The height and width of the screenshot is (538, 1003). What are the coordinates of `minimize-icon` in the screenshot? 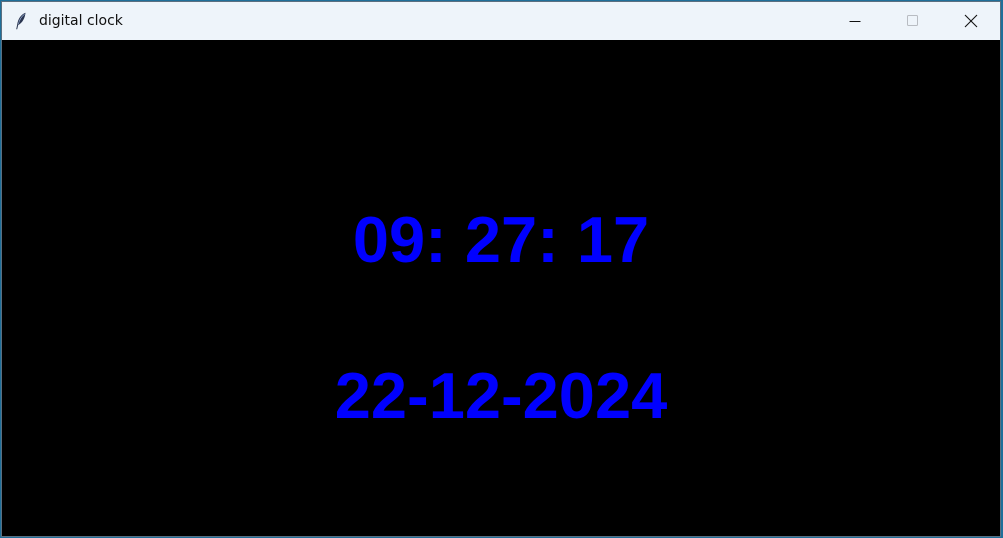 It's located at (855, 21).